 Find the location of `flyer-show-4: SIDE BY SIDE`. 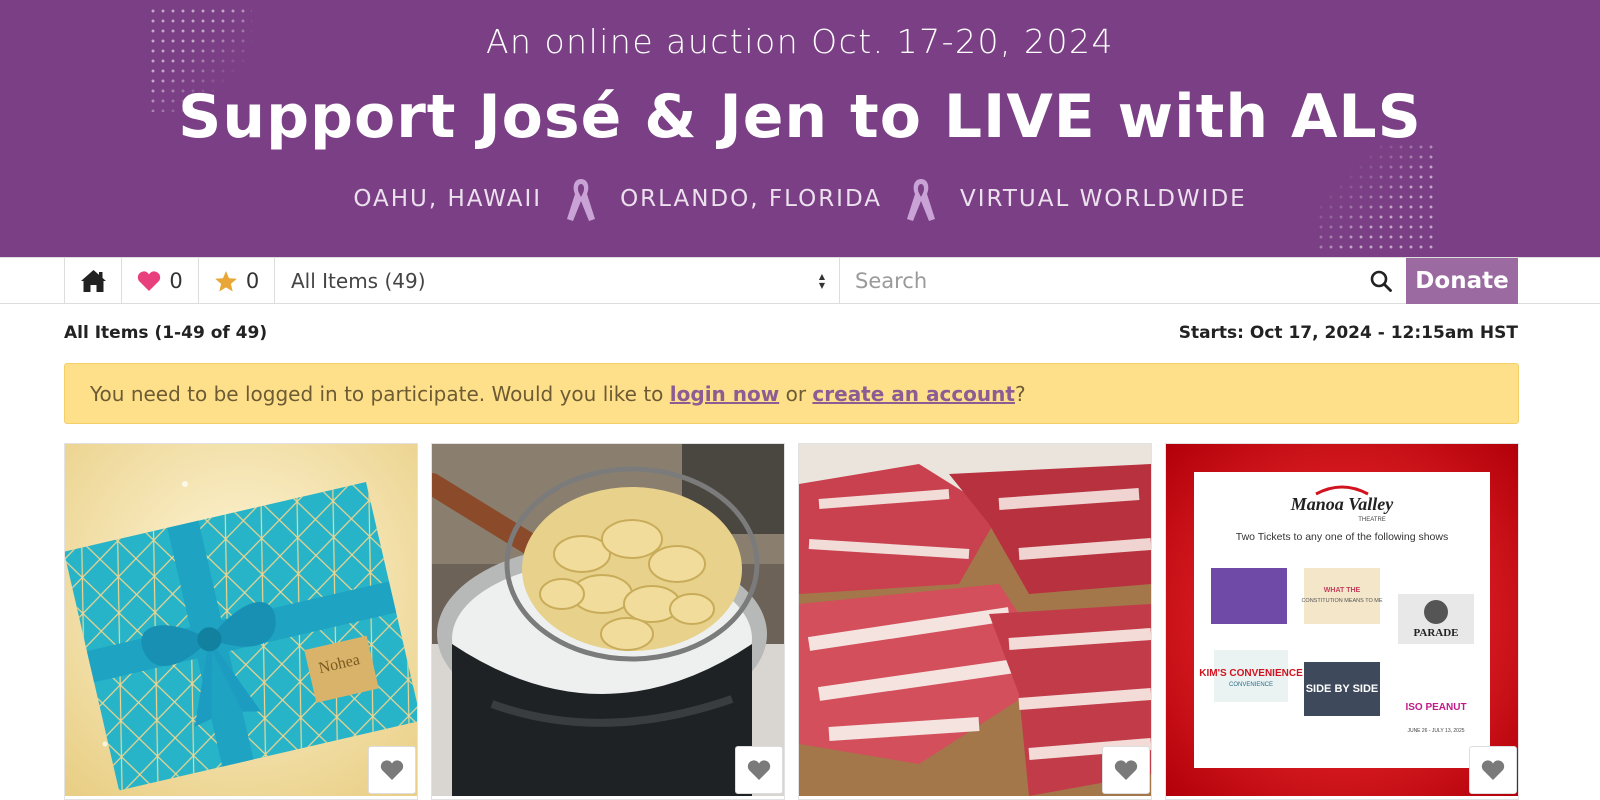

flyer-show-4: SIDE BY SIDE is located at coordinates (1342, 689).